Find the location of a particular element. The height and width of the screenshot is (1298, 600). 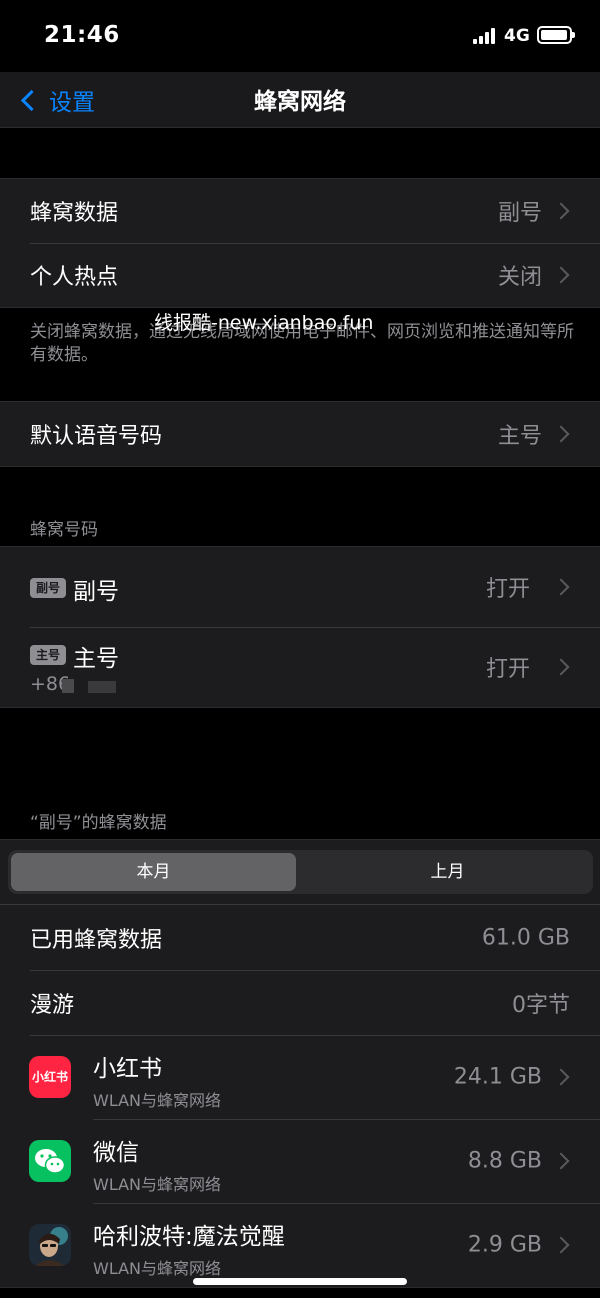

row-label: 已用蜂窝数据 is located at coordinates (96, 940).